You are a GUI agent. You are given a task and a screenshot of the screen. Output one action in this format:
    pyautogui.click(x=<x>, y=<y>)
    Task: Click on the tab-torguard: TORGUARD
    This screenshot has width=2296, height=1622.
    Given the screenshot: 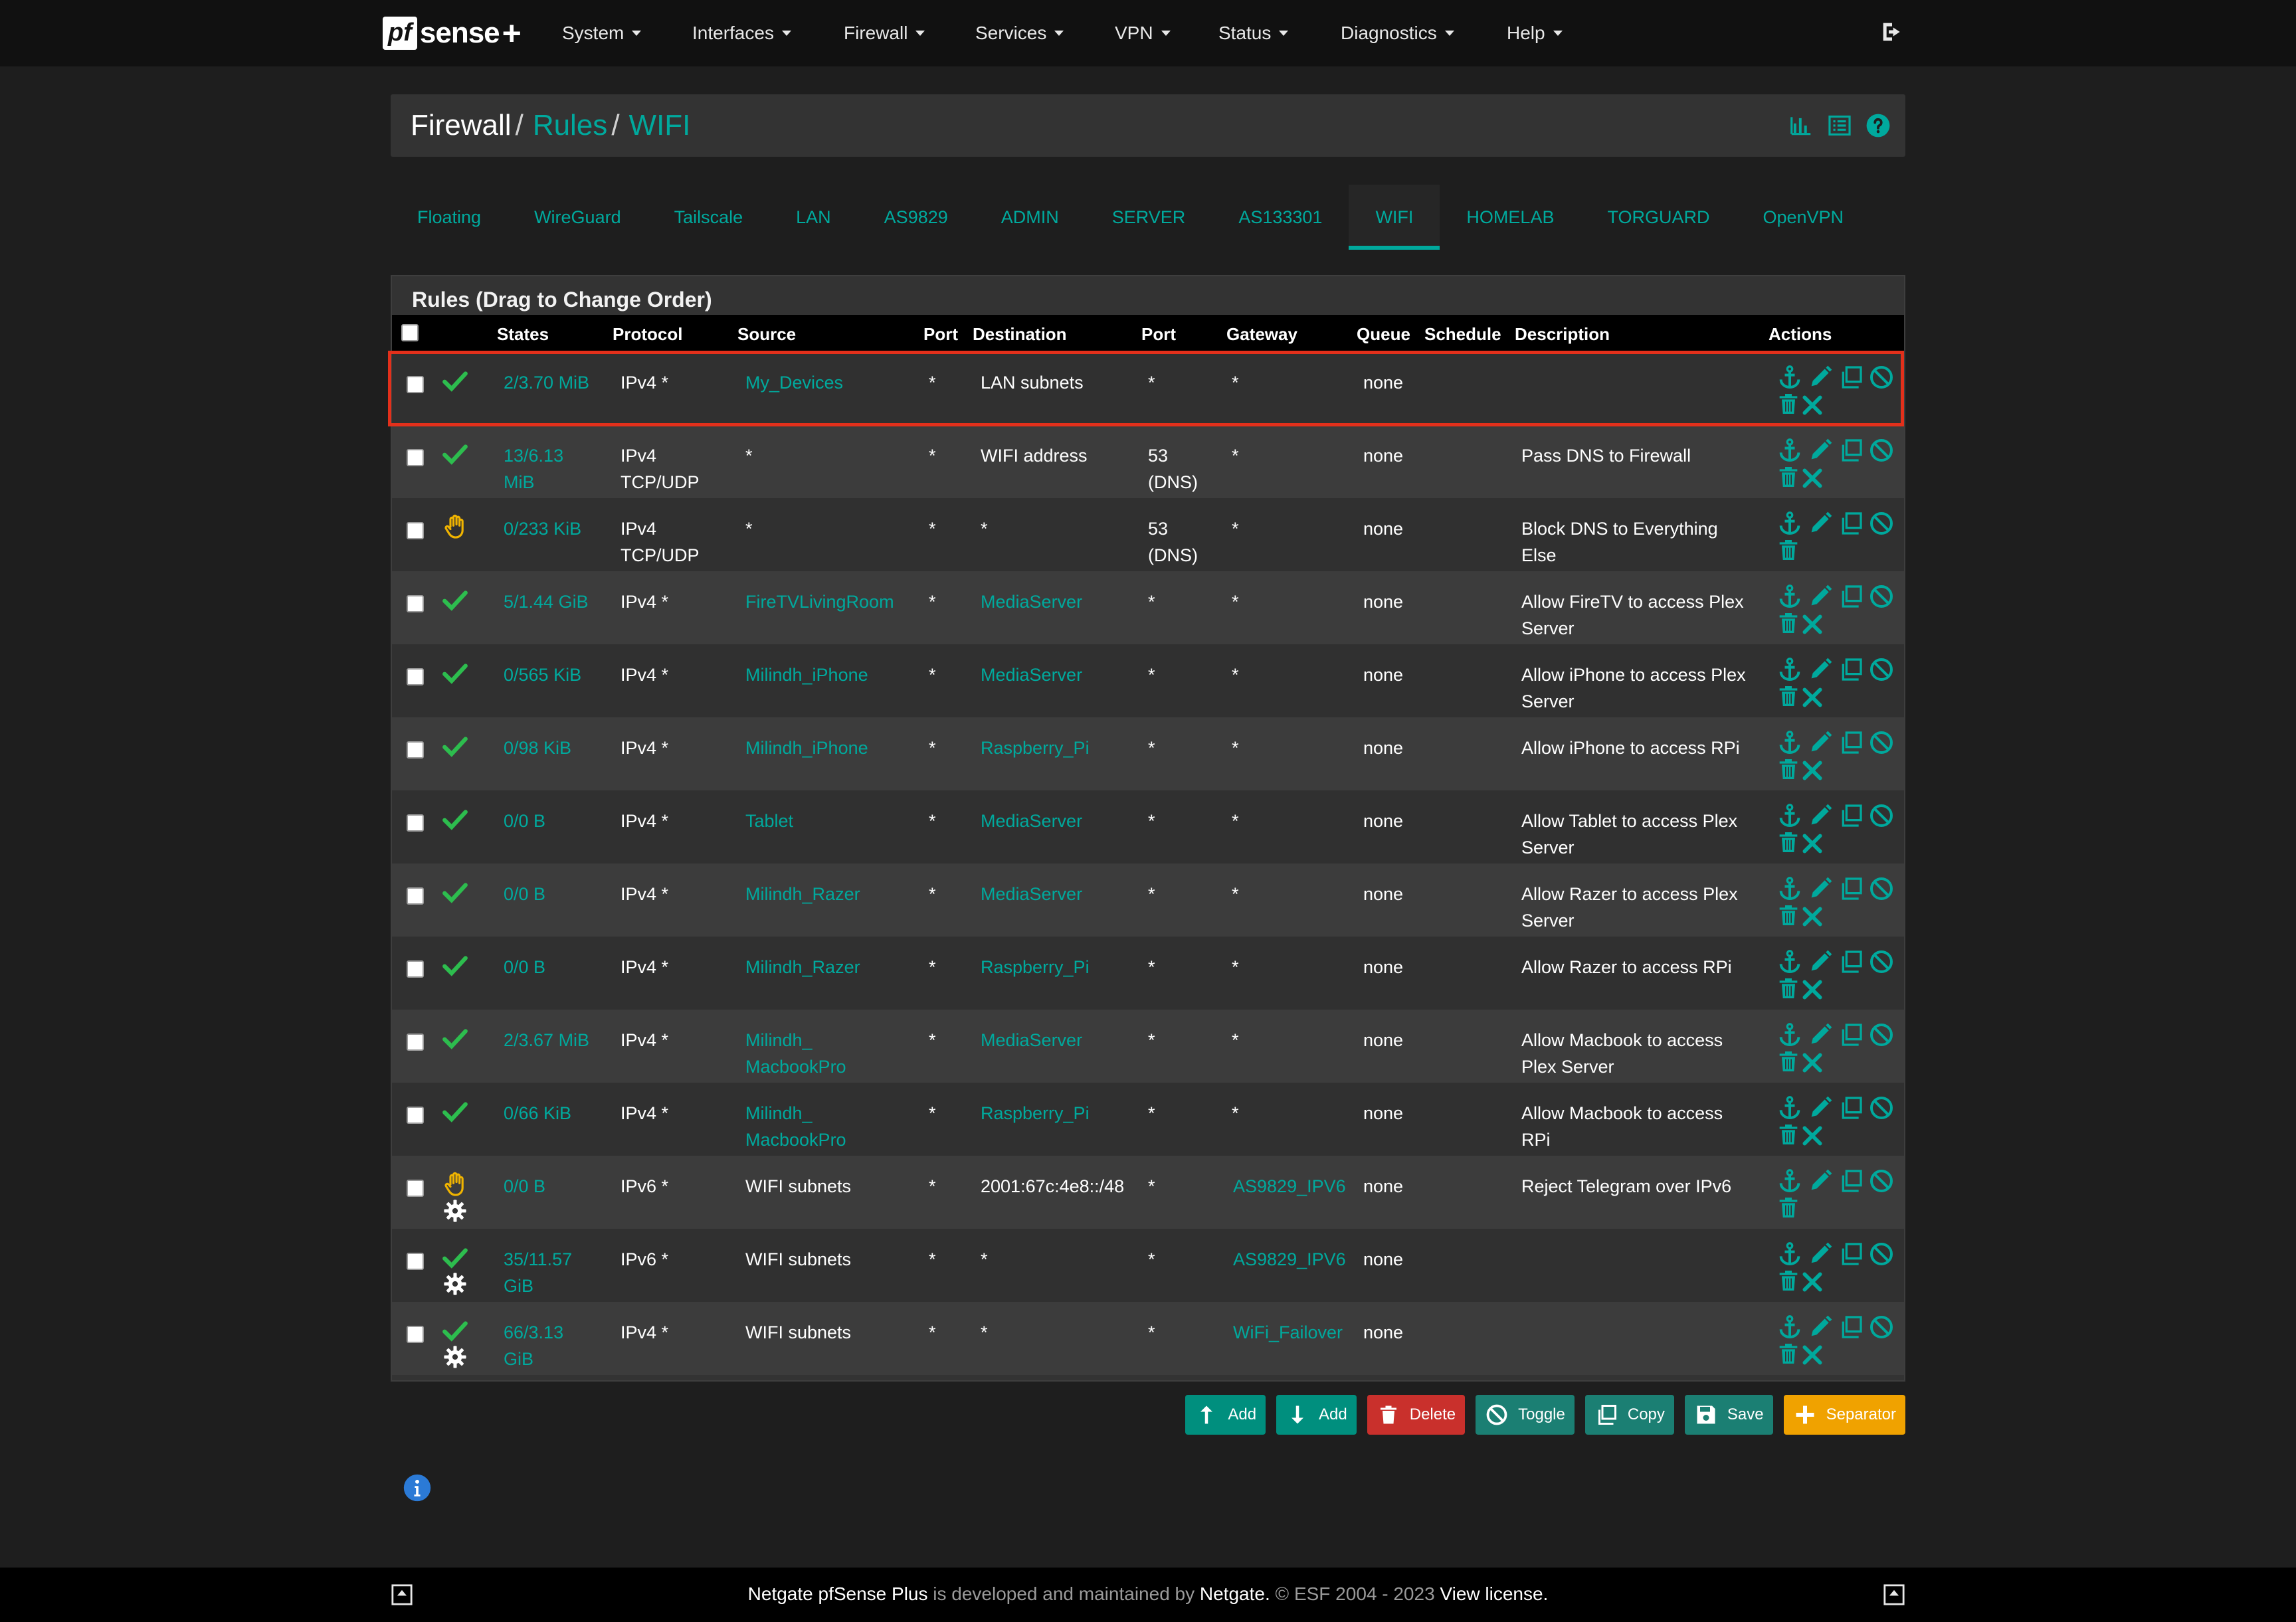 What is the action you would take?
    pyautogui.click(x=1658, y=217)
    